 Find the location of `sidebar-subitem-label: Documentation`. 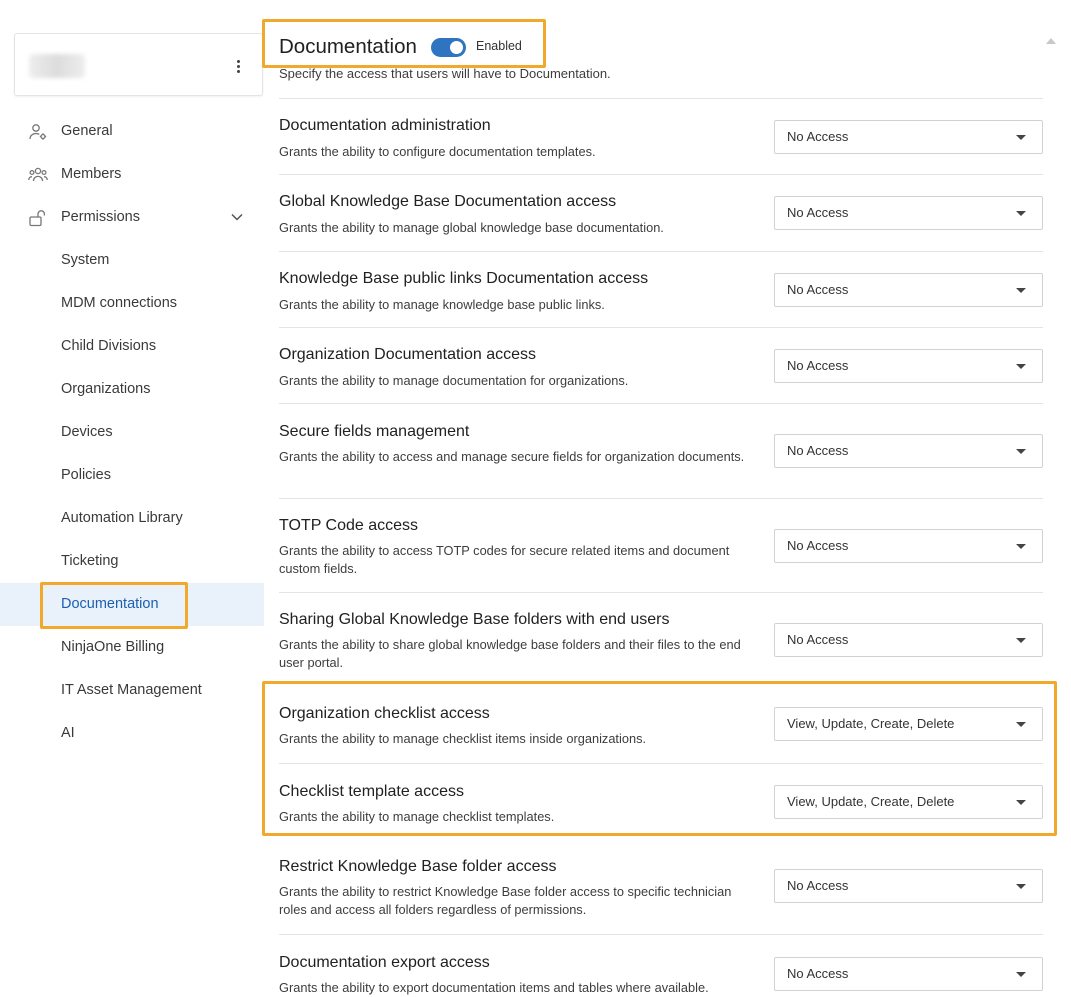

sidebar-subitem-label: Documentation is located at coordinates (110, 604).